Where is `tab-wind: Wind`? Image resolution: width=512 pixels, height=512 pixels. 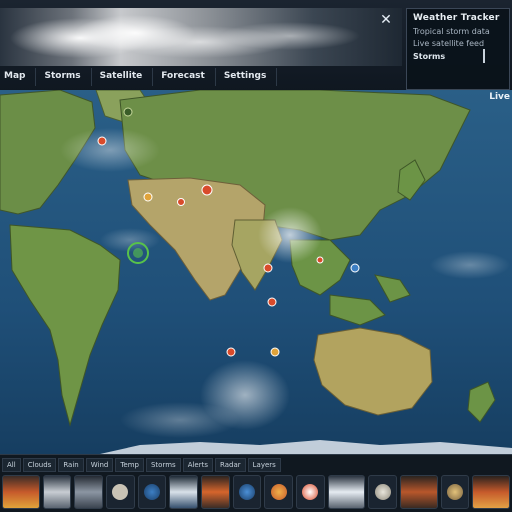
tab-wind: Wind is located at coordinates (99, 465).